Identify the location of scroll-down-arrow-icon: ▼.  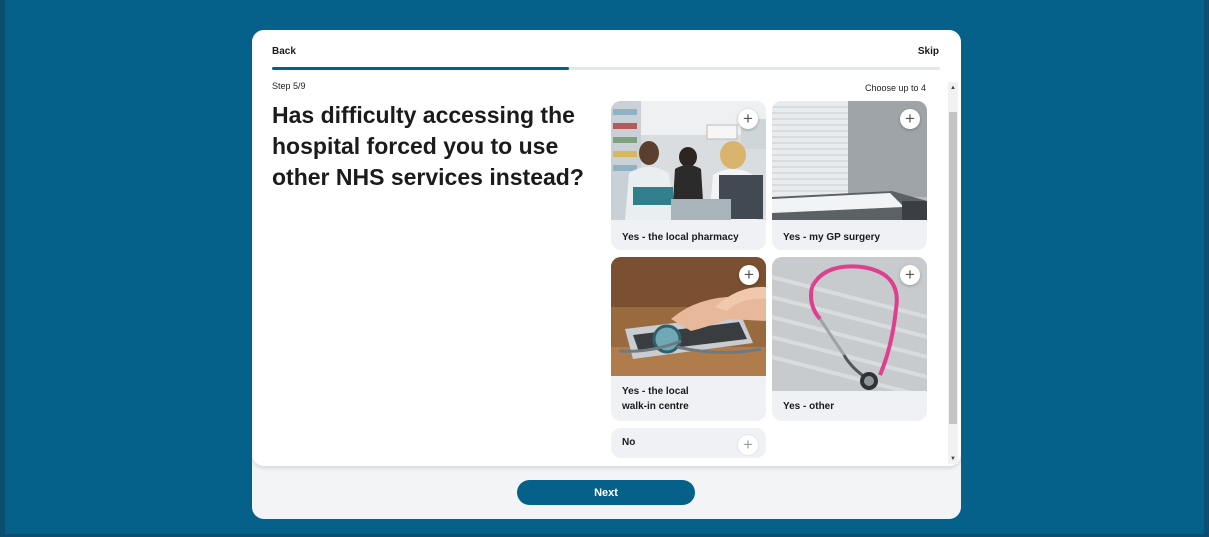
(953, 459).